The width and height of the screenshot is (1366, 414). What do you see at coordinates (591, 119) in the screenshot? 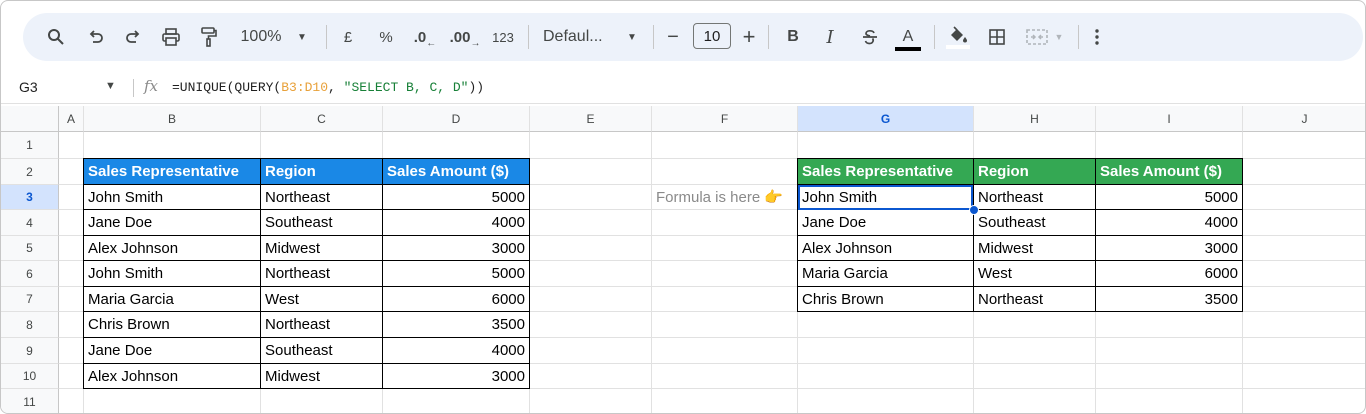
I see `column-header-e: E` at bounding box center [591, 119].